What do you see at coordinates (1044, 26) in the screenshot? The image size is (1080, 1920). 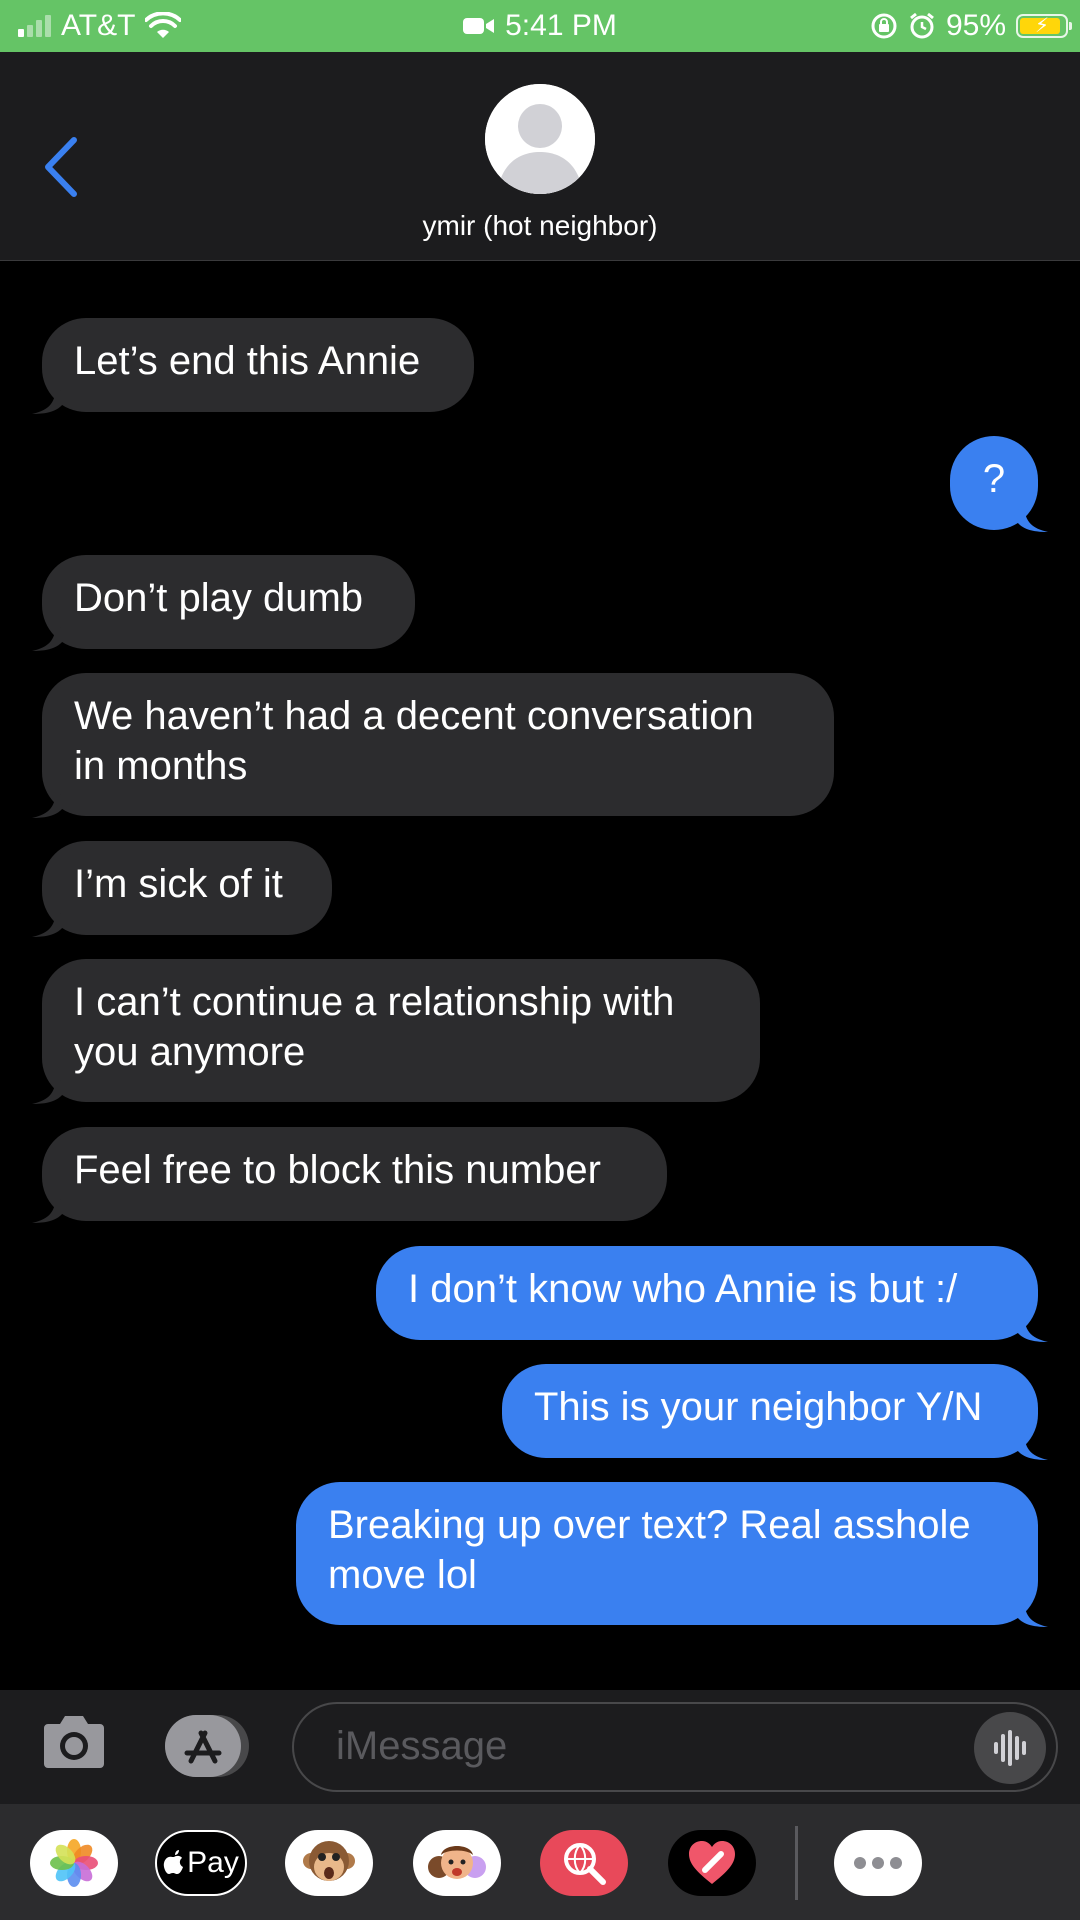 I see `battery-icon: ⚡` at bounding box center [1044, 26].